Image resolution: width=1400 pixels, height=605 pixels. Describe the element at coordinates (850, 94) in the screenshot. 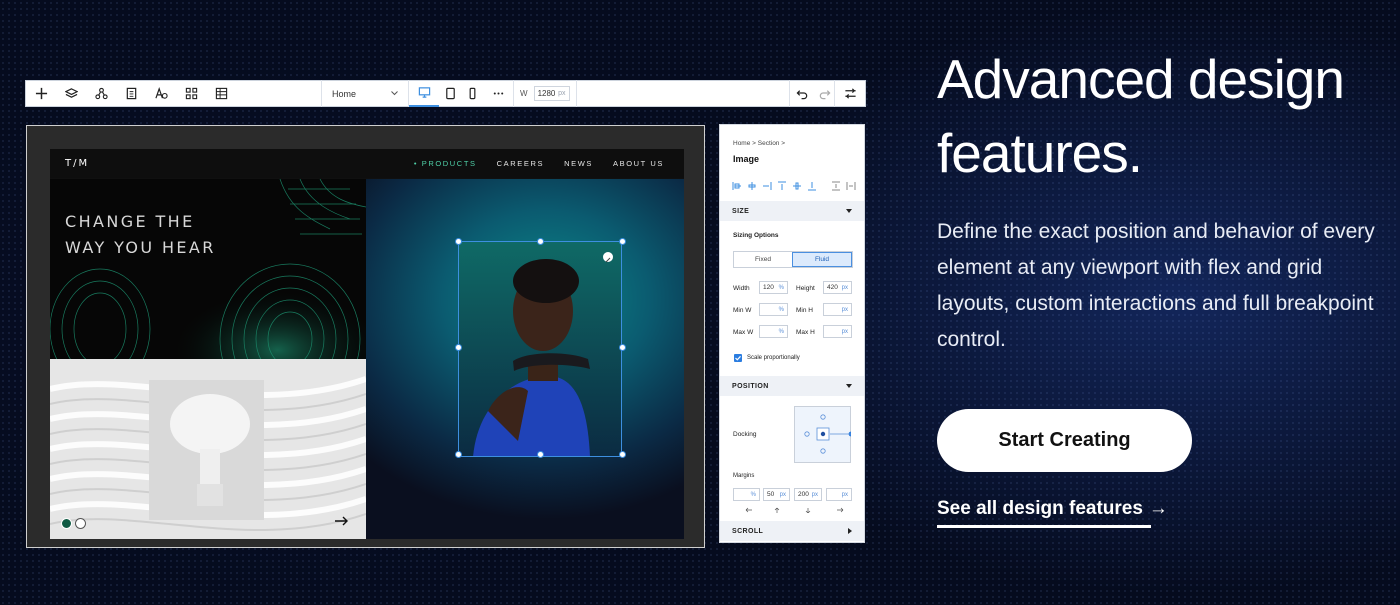

I see `settings-toggle-button` at that location.